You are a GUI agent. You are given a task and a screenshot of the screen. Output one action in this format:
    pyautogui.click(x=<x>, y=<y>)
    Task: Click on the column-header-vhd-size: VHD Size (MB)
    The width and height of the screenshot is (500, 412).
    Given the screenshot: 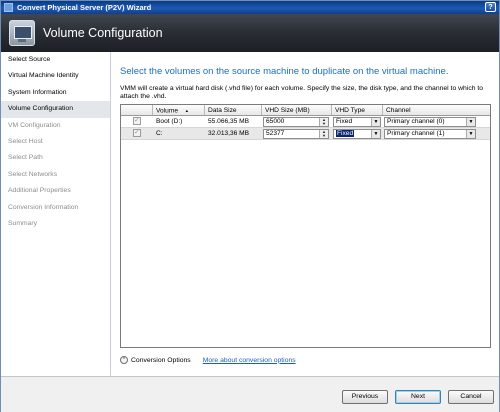 What is the action you would take?
    pyautogui.click(x=297, y=110)
    